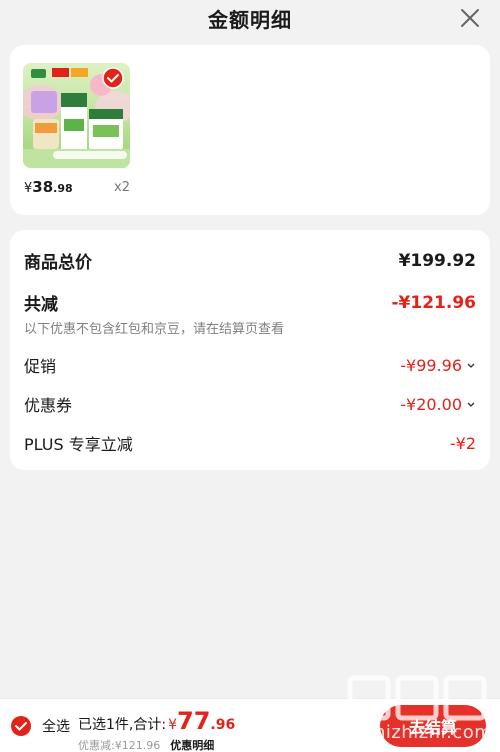 This screenshot has width=500, height=752. I want to click on product-quantity: x2, so click(122, 187).